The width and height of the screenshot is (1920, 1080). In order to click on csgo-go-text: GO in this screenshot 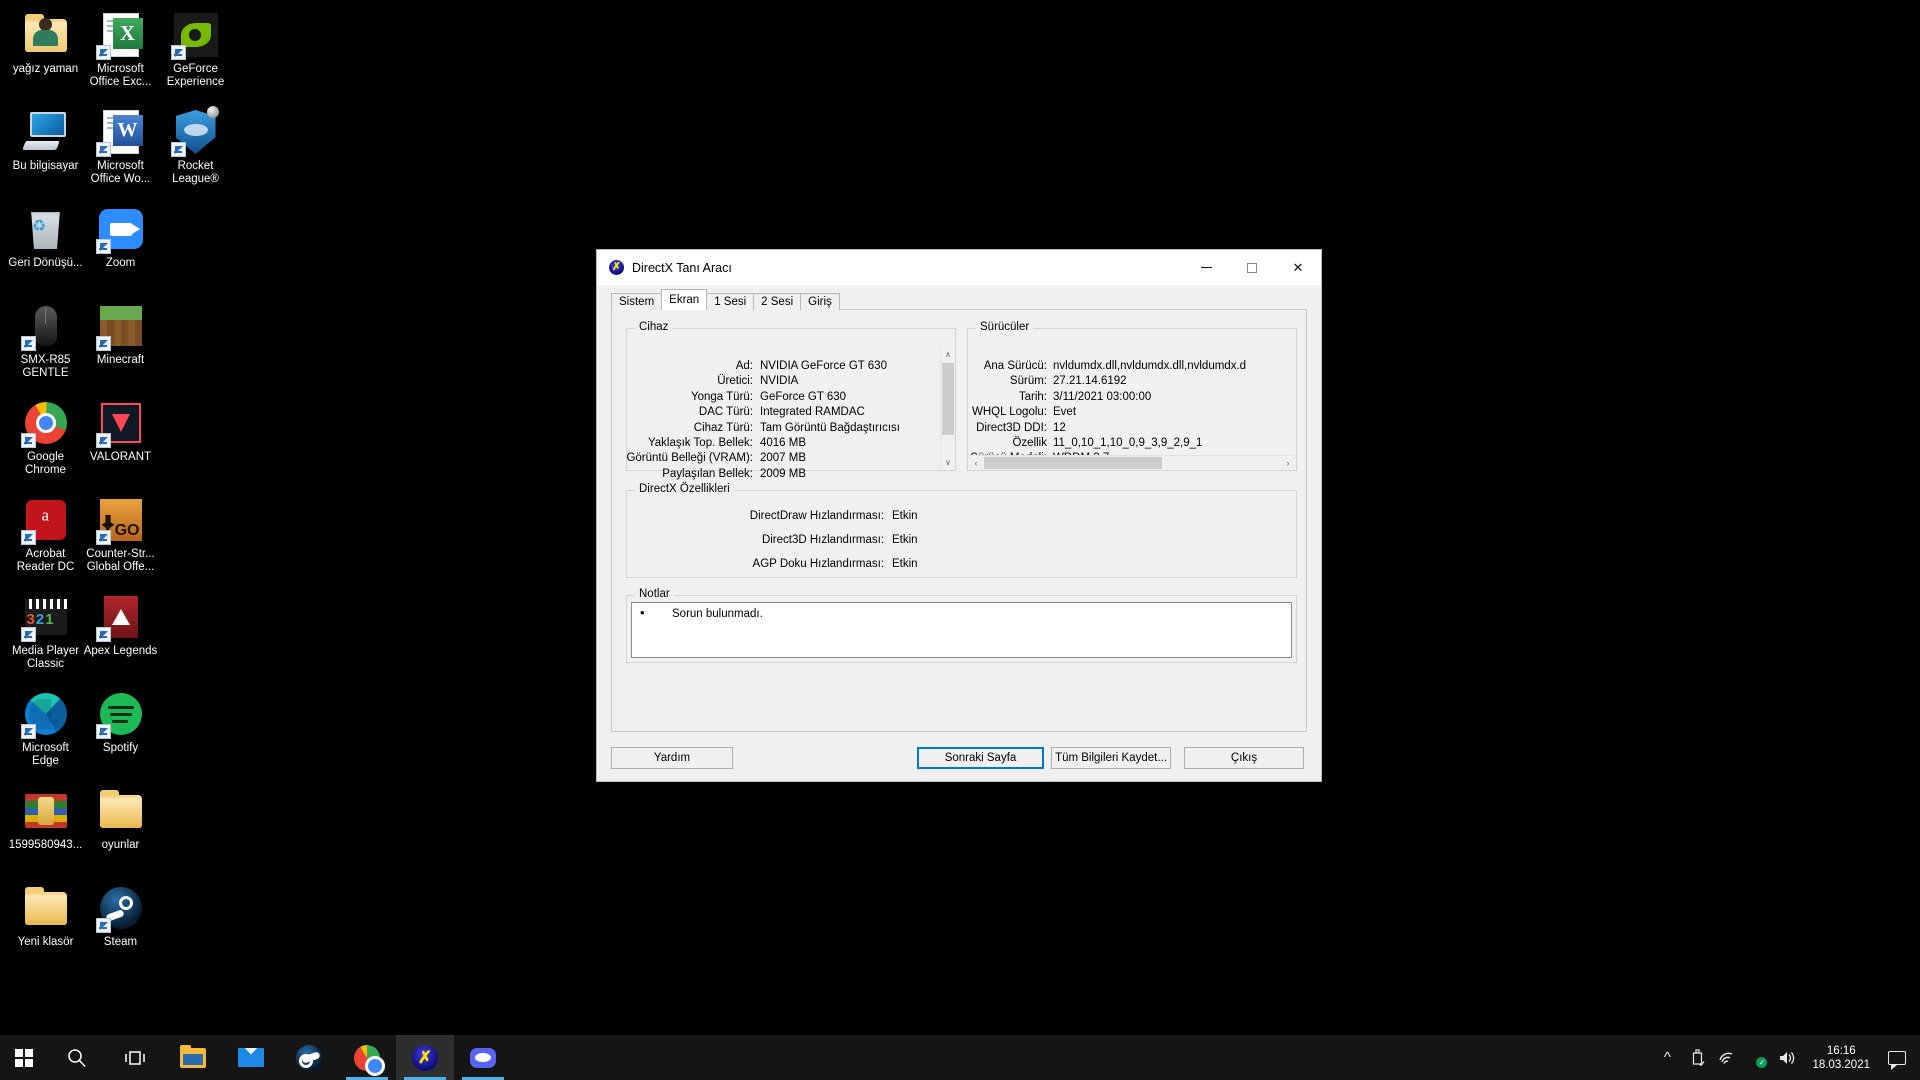, I will do `click(127, 530)`.